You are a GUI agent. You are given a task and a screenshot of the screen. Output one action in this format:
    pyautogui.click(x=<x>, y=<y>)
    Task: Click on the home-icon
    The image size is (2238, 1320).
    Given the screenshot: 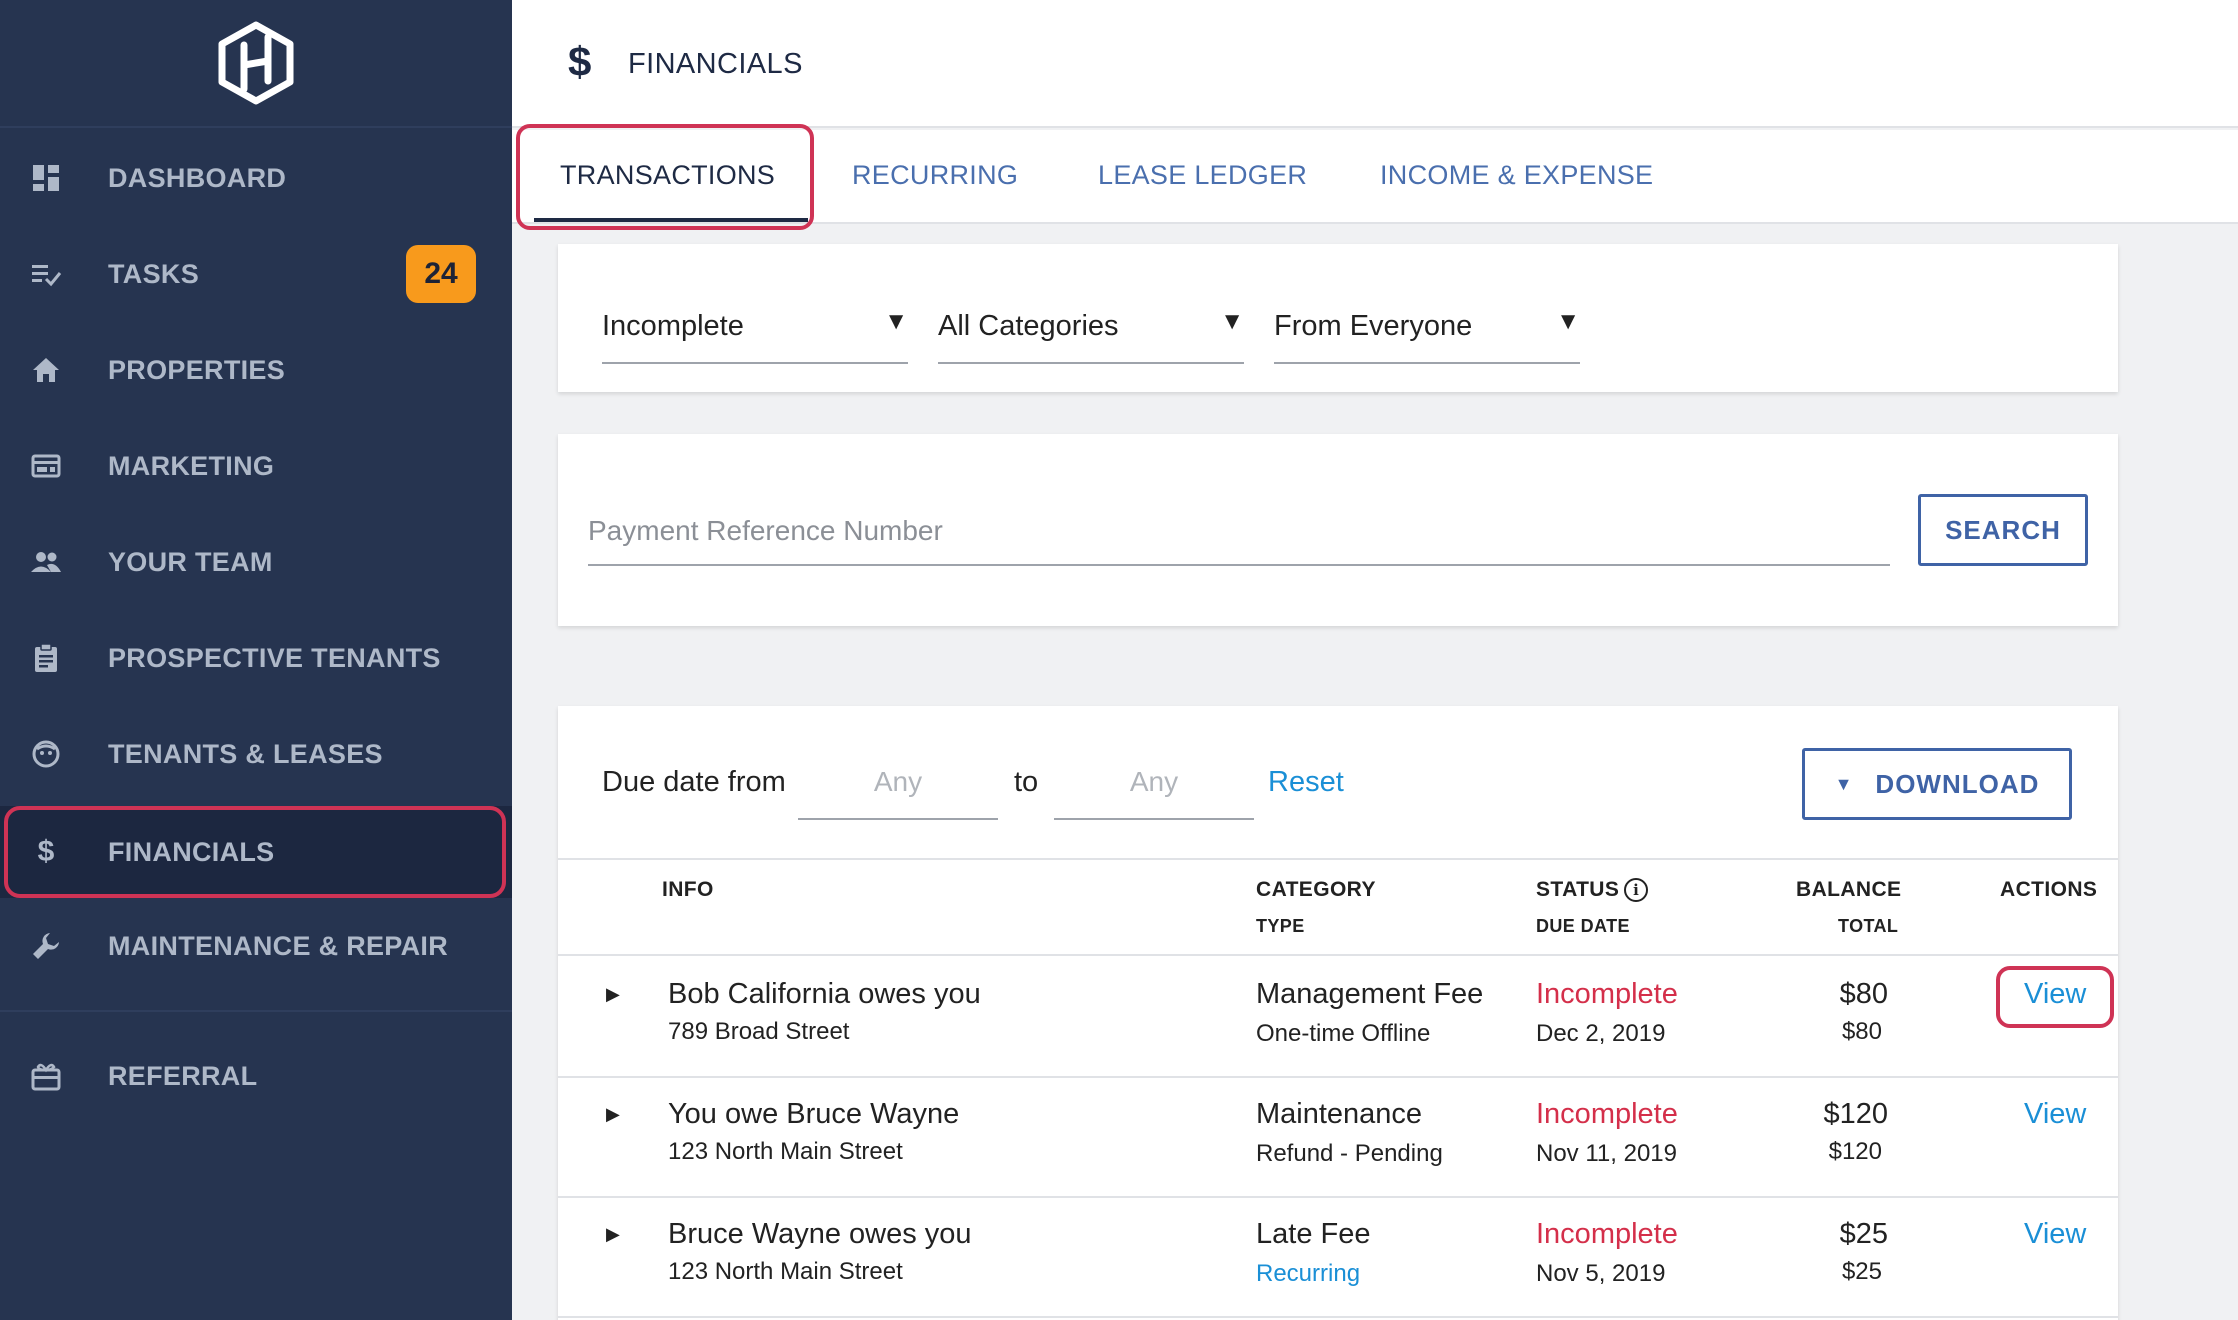 What is the action you would take?
    pyautogui.click(x=46, y=370)
    